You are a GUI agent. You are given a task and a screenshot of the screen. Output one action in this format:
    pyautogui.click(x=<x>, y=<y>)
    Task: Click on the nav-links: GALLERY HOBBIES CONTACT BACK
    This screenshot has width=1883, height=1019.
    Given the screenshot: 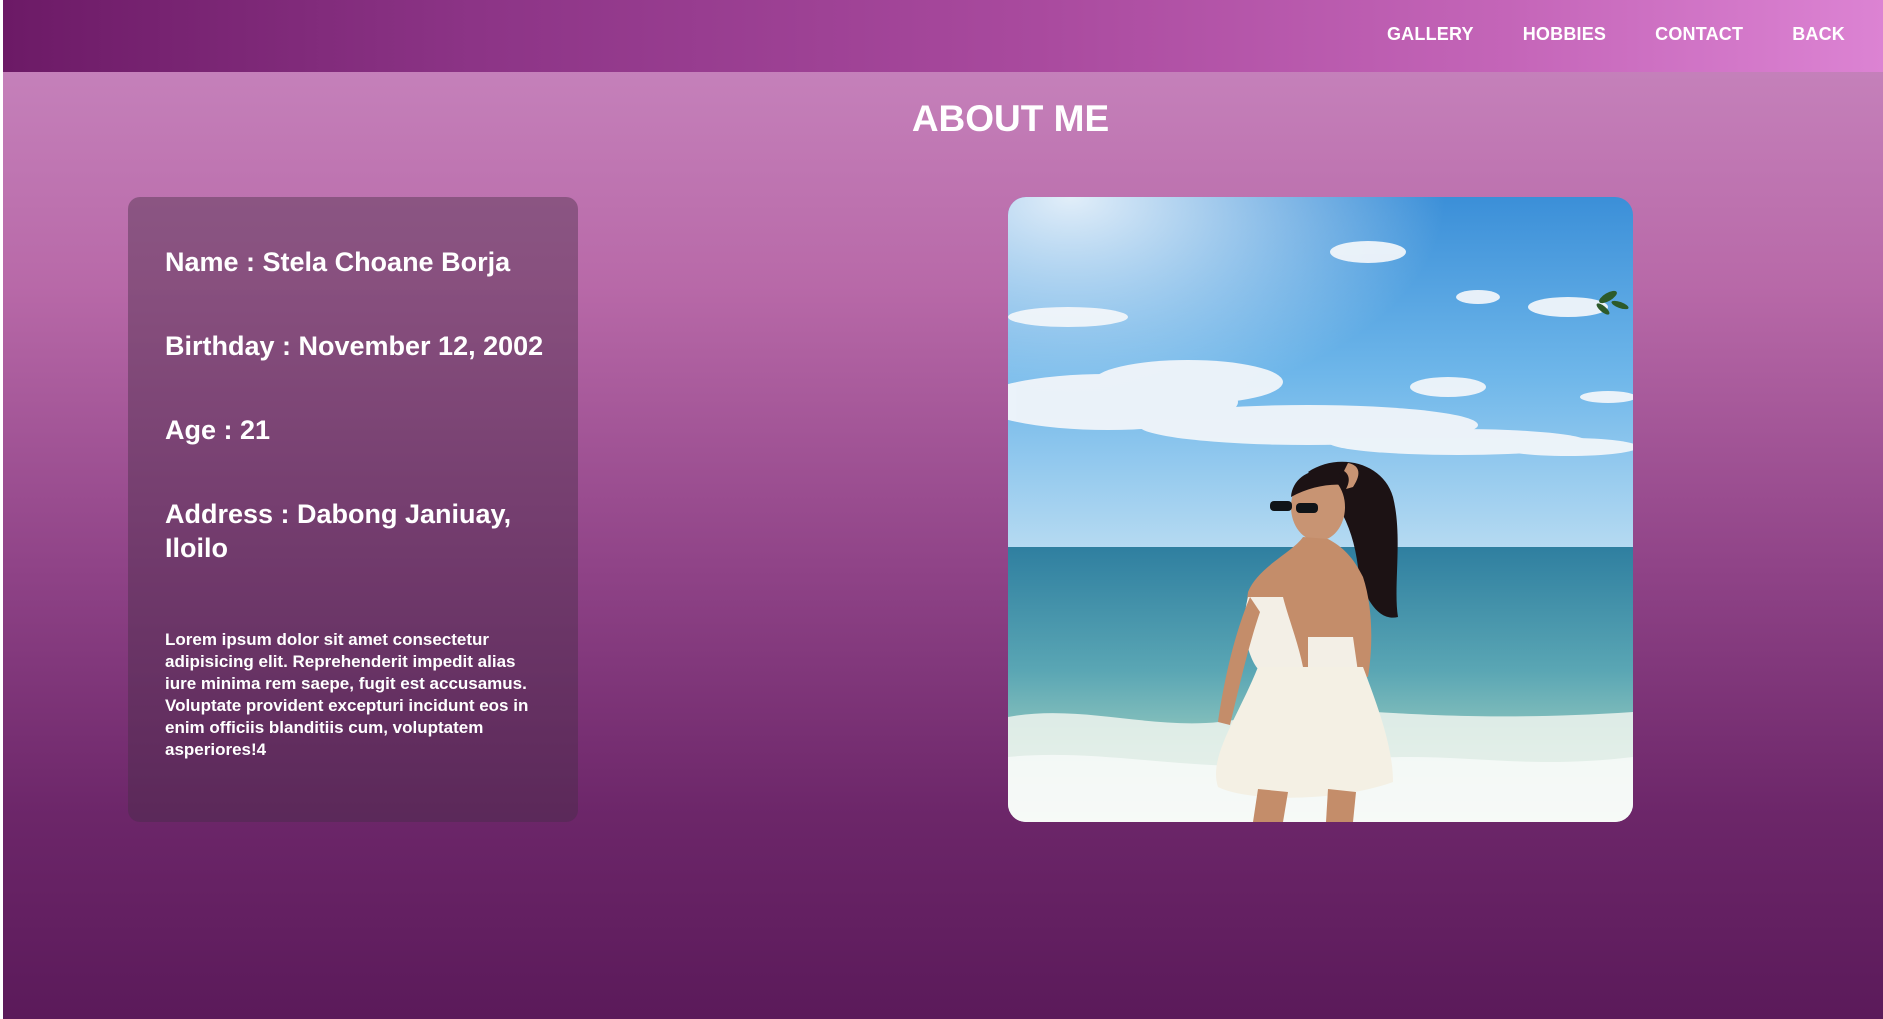 What is the action you would take?
    pyautogui.click(x=1616, y=34)
    